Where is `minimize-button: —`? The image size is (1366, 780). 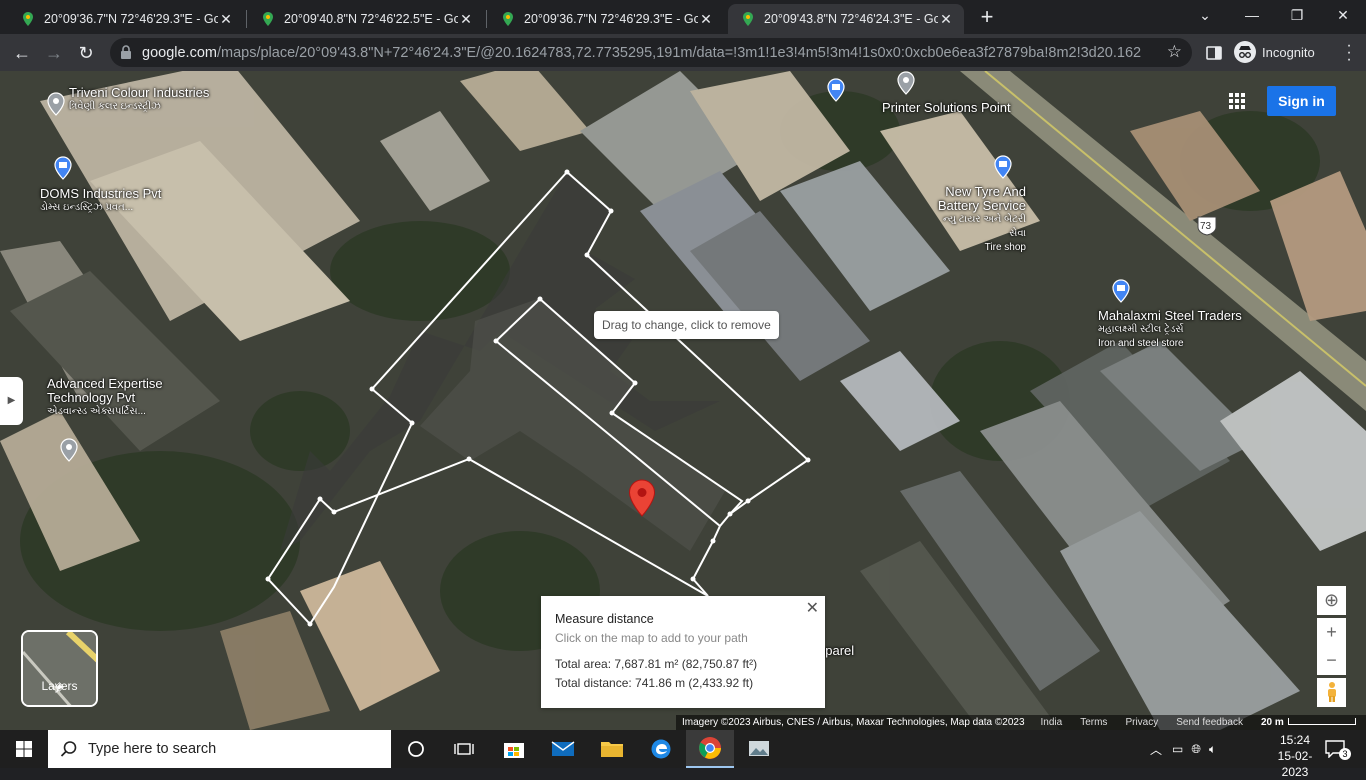 minimize-button: — is located at coordinates (1252, 15).